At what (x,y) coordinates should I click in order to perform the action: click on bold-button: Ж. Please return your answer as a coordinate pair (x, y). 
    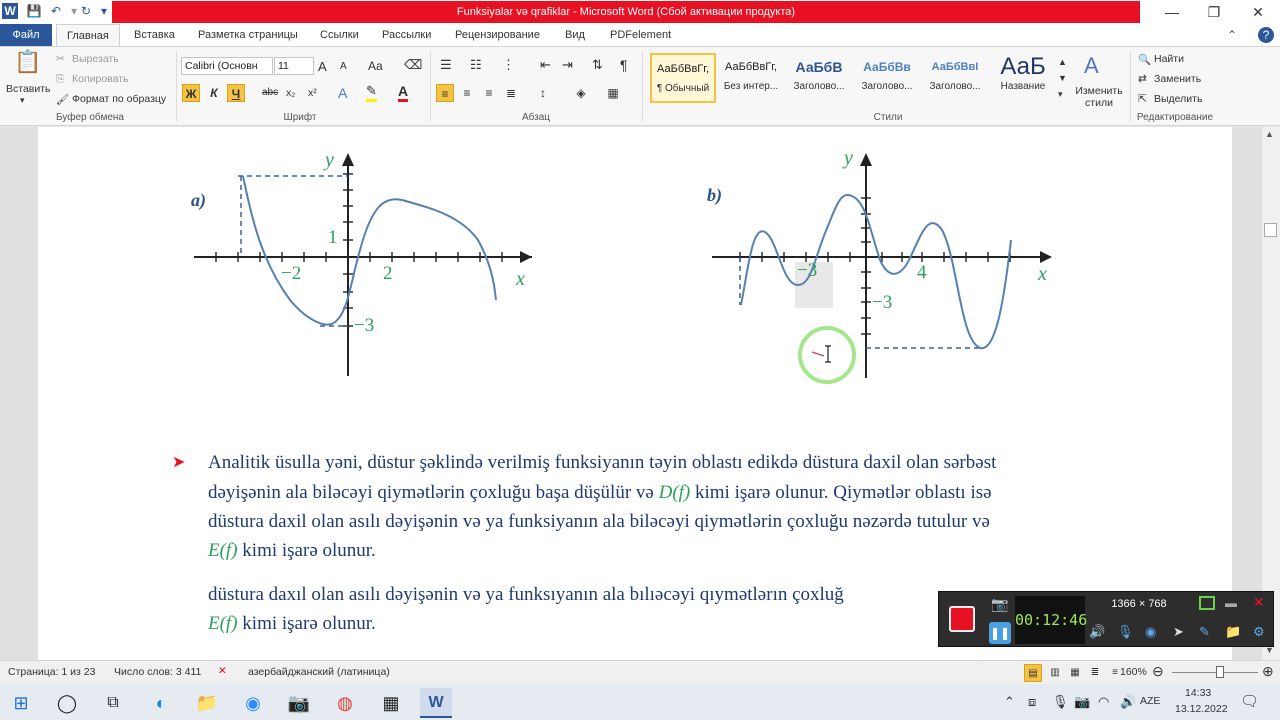
    Looking at the image, I should click on (191, 93).